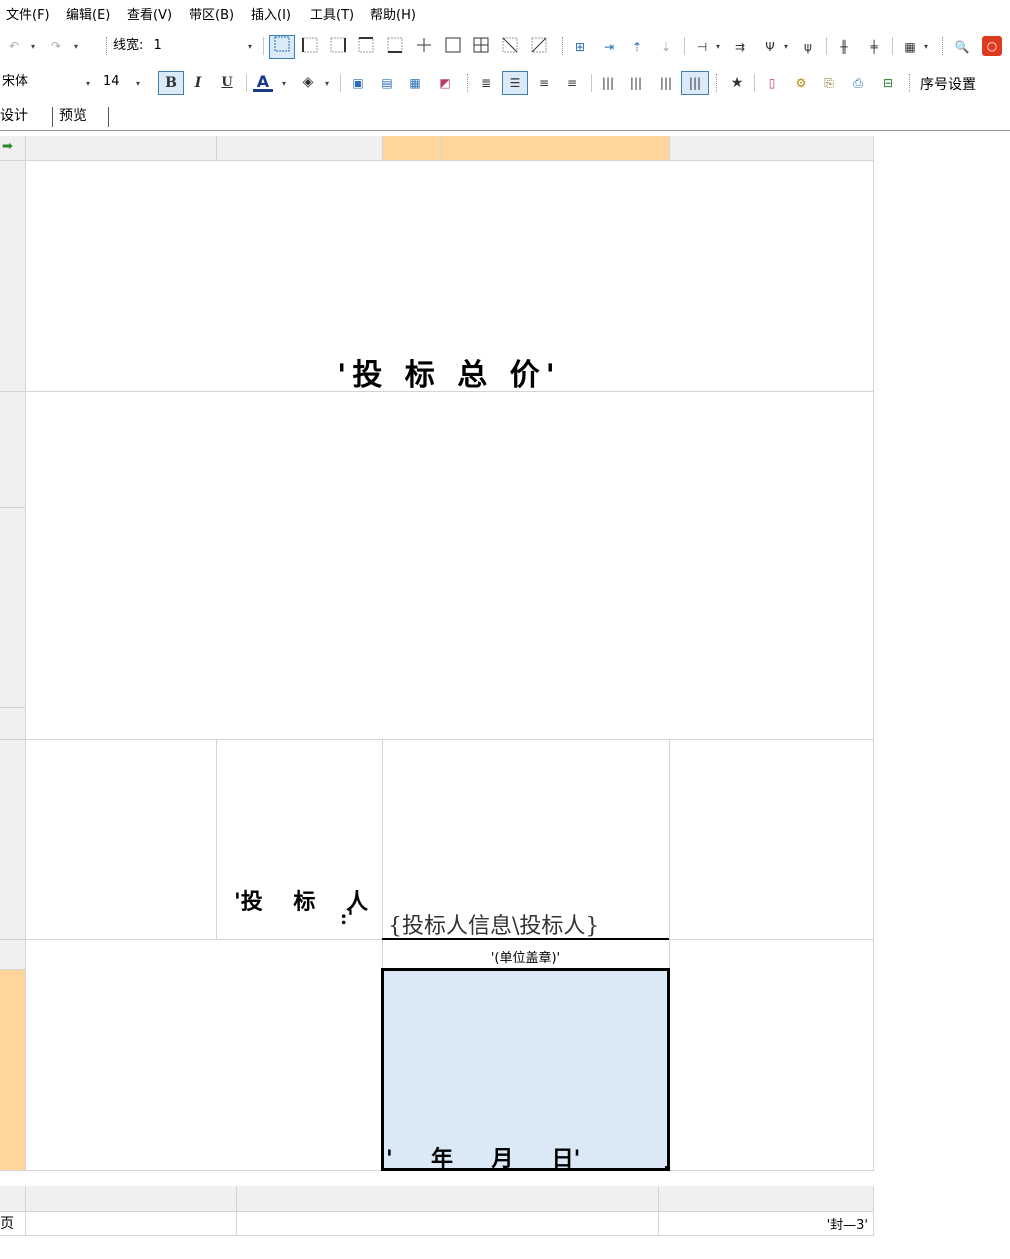 This screenshot has height=1259, width=1010. Describe the element at coordinates (525, 1070) in the screenshot. I see `date-cell-selected: ' 年 月 日'` at that location.